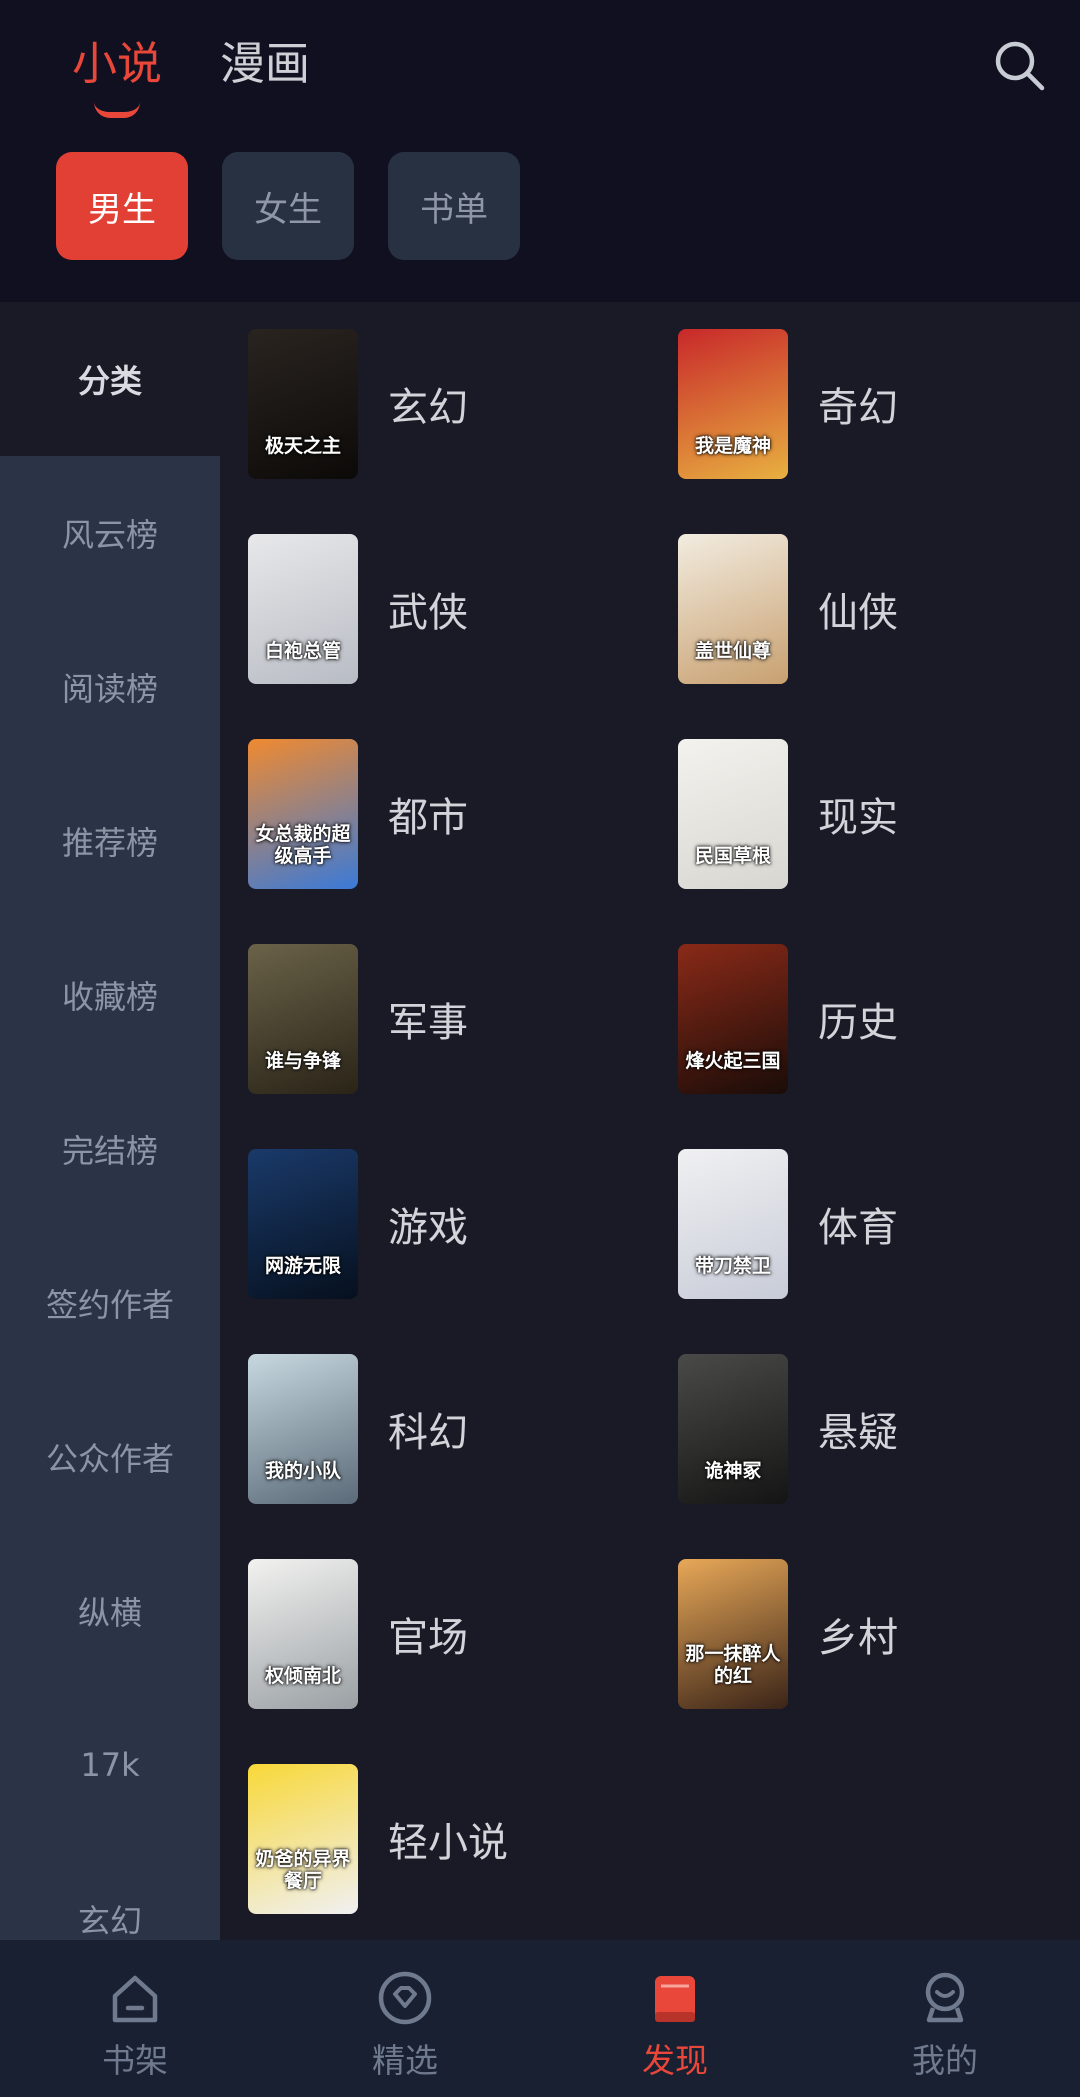 This screenshot has height=2097, width=1080. What do you see at coordinates (733, 1224) in the screenshot?
I see `book-cover-image: 带刀禁卫` at bounding box center [733, 1224].